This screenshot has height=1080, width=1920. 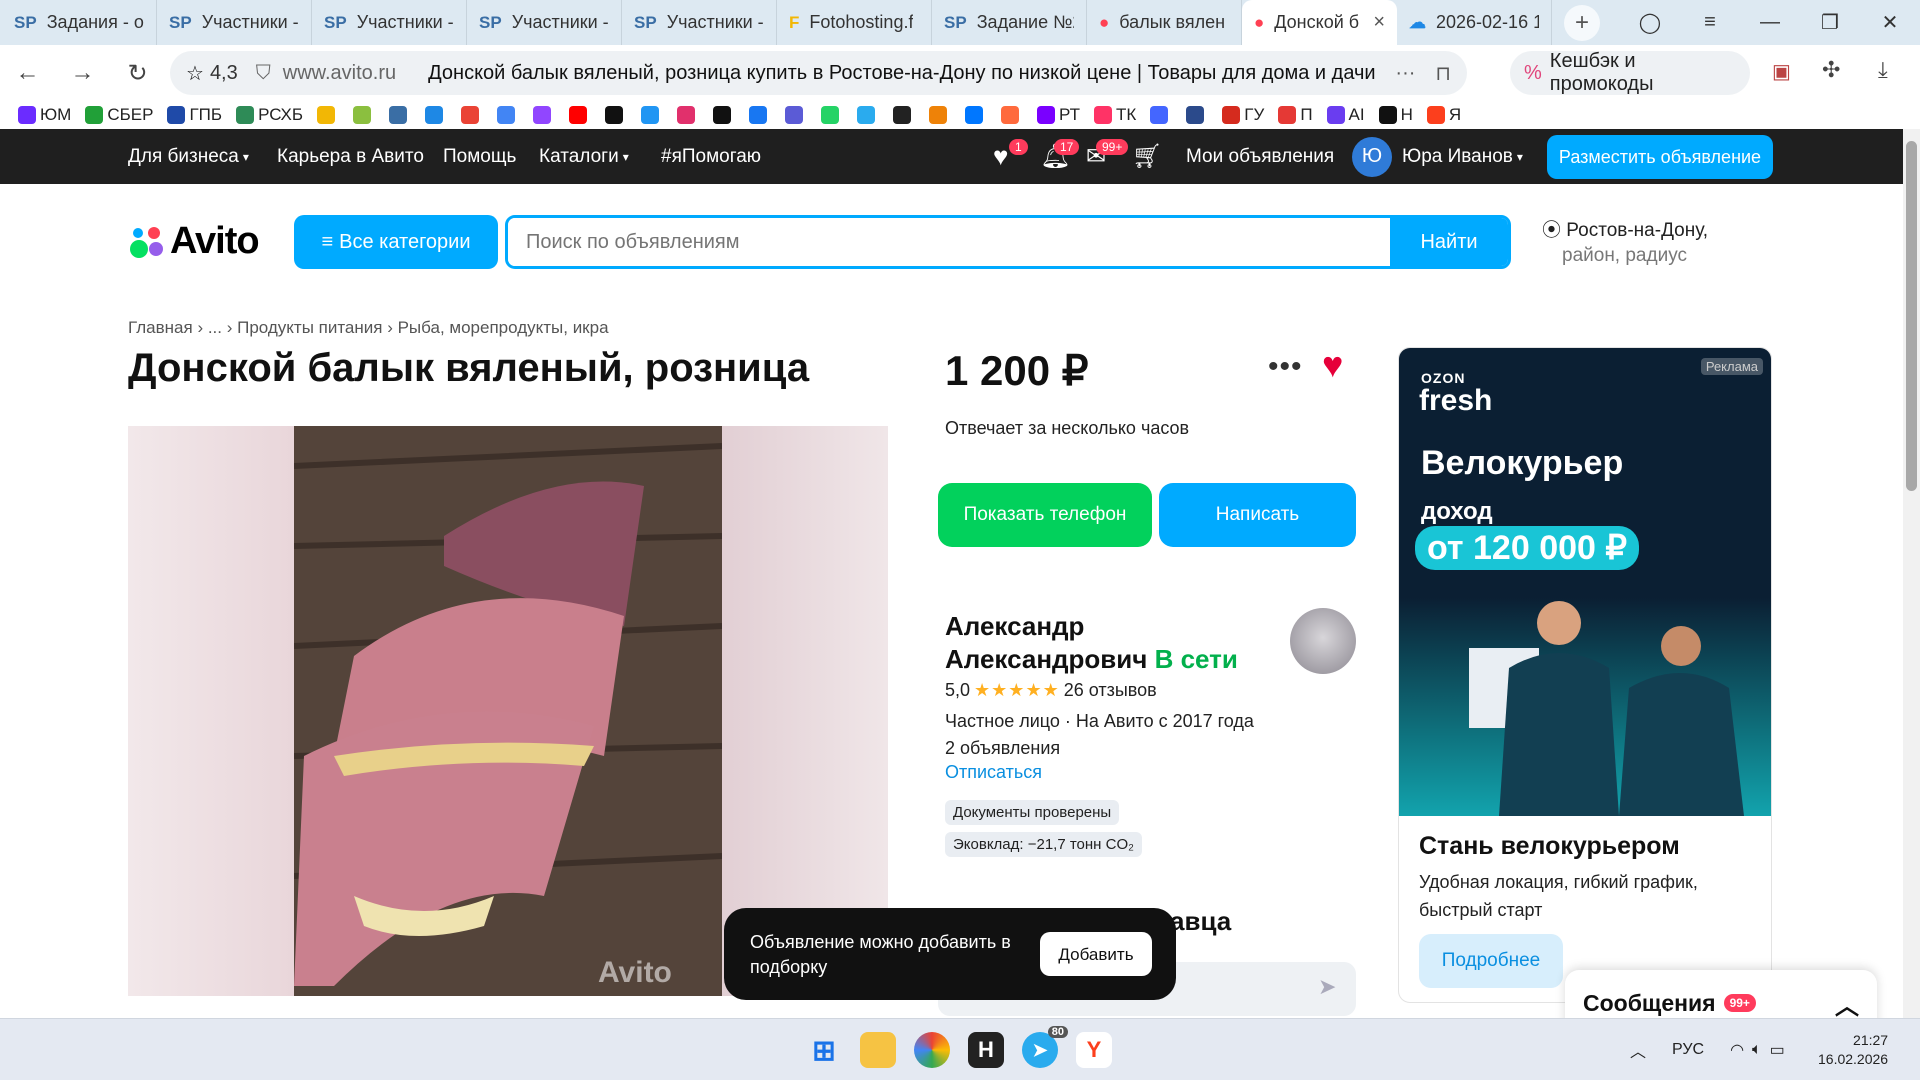 I want to click on listing-photo, so click(x=508, y=711).